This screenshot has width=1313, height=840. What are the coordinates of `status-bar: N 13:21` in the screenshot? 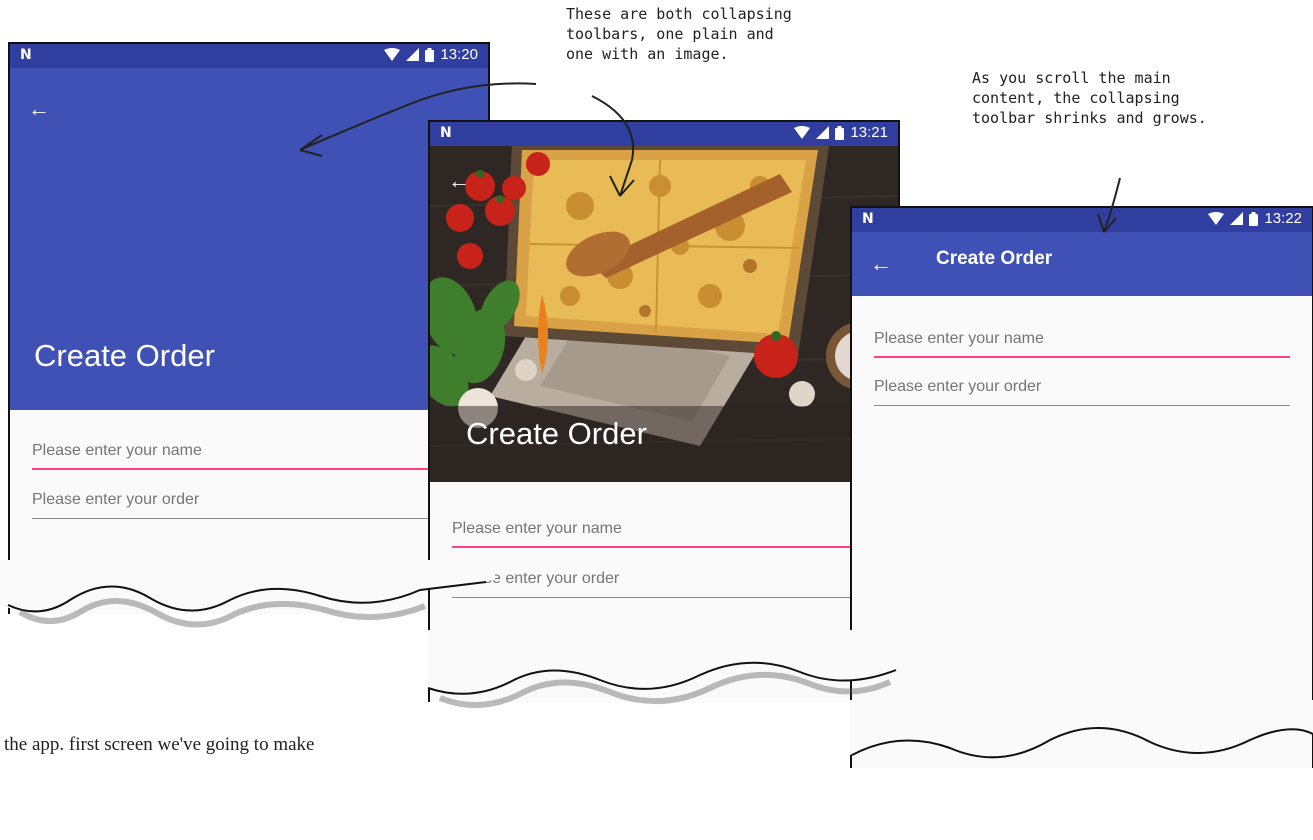 It's located at (664, 134).